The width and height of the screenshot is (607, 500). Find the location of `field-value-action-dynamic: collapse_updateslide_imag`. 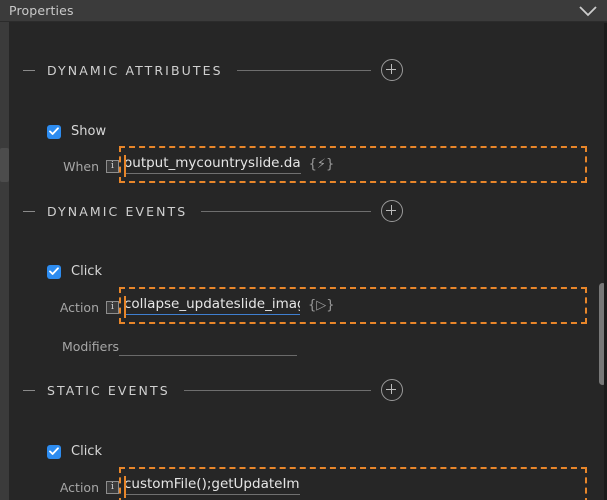

field-value-action-dynamic: collapse_updateslide_imag is located at coordinates (212, 305).